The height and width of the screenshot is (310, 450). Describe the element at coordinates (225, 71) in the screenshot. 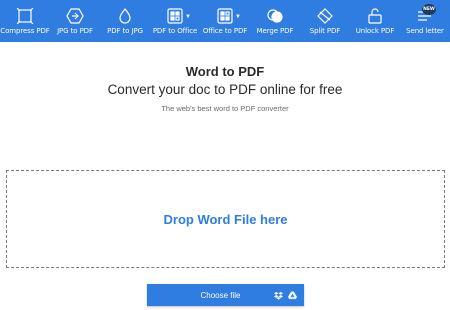

I see `page-title: Word to PDF` at that location.